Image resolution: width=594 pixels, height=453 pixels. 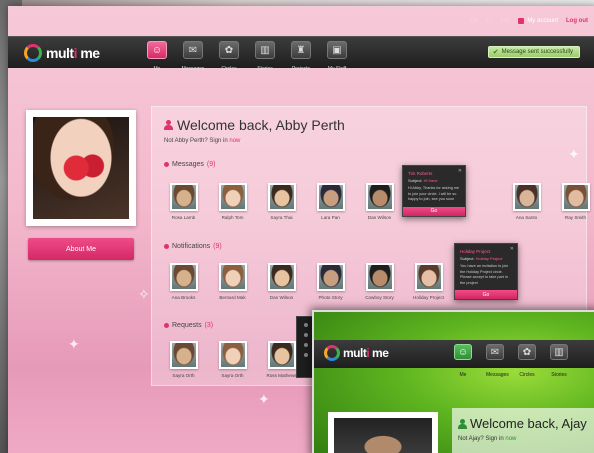 What do you see at coordinates (281, 297) in the screenshot?
I see `contact-name: Dan Wilson` at bounding box center [281, 297].